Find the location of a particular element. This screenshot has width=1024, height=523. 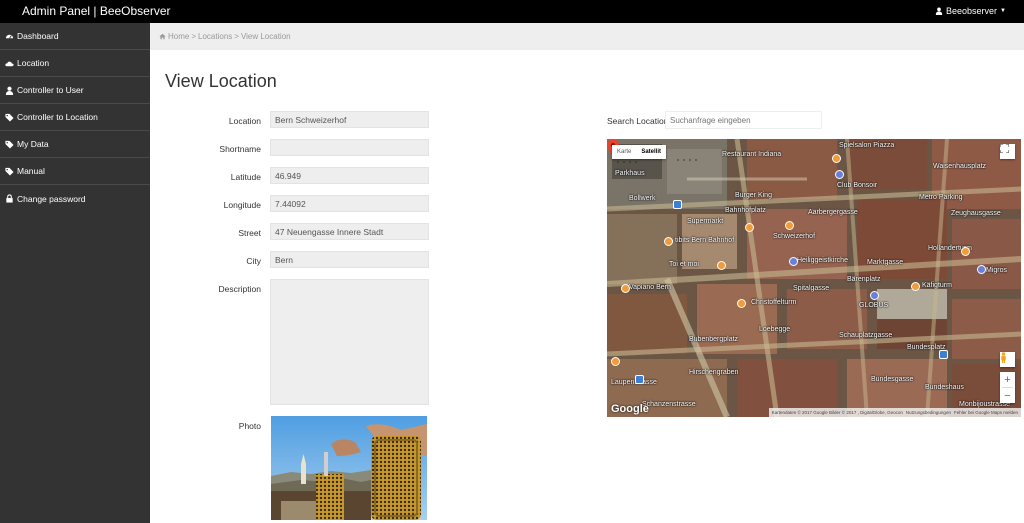

zoom-out-button: − is located at coordinates (1007, 395).